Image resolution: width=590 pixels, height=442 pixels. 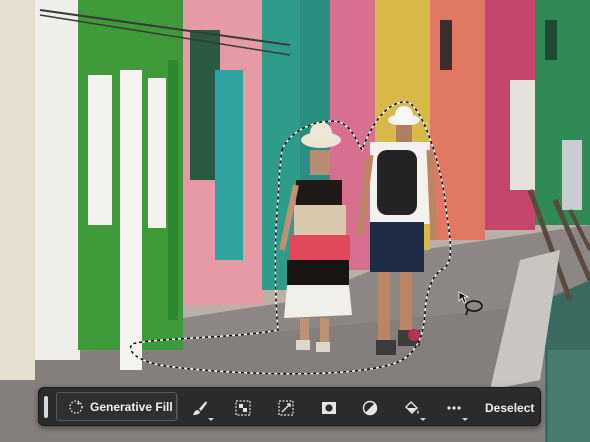 What do you see at coordinates (46, 406) in the screenshot?
I see `drag-handle` at bounding box center [46, 406].